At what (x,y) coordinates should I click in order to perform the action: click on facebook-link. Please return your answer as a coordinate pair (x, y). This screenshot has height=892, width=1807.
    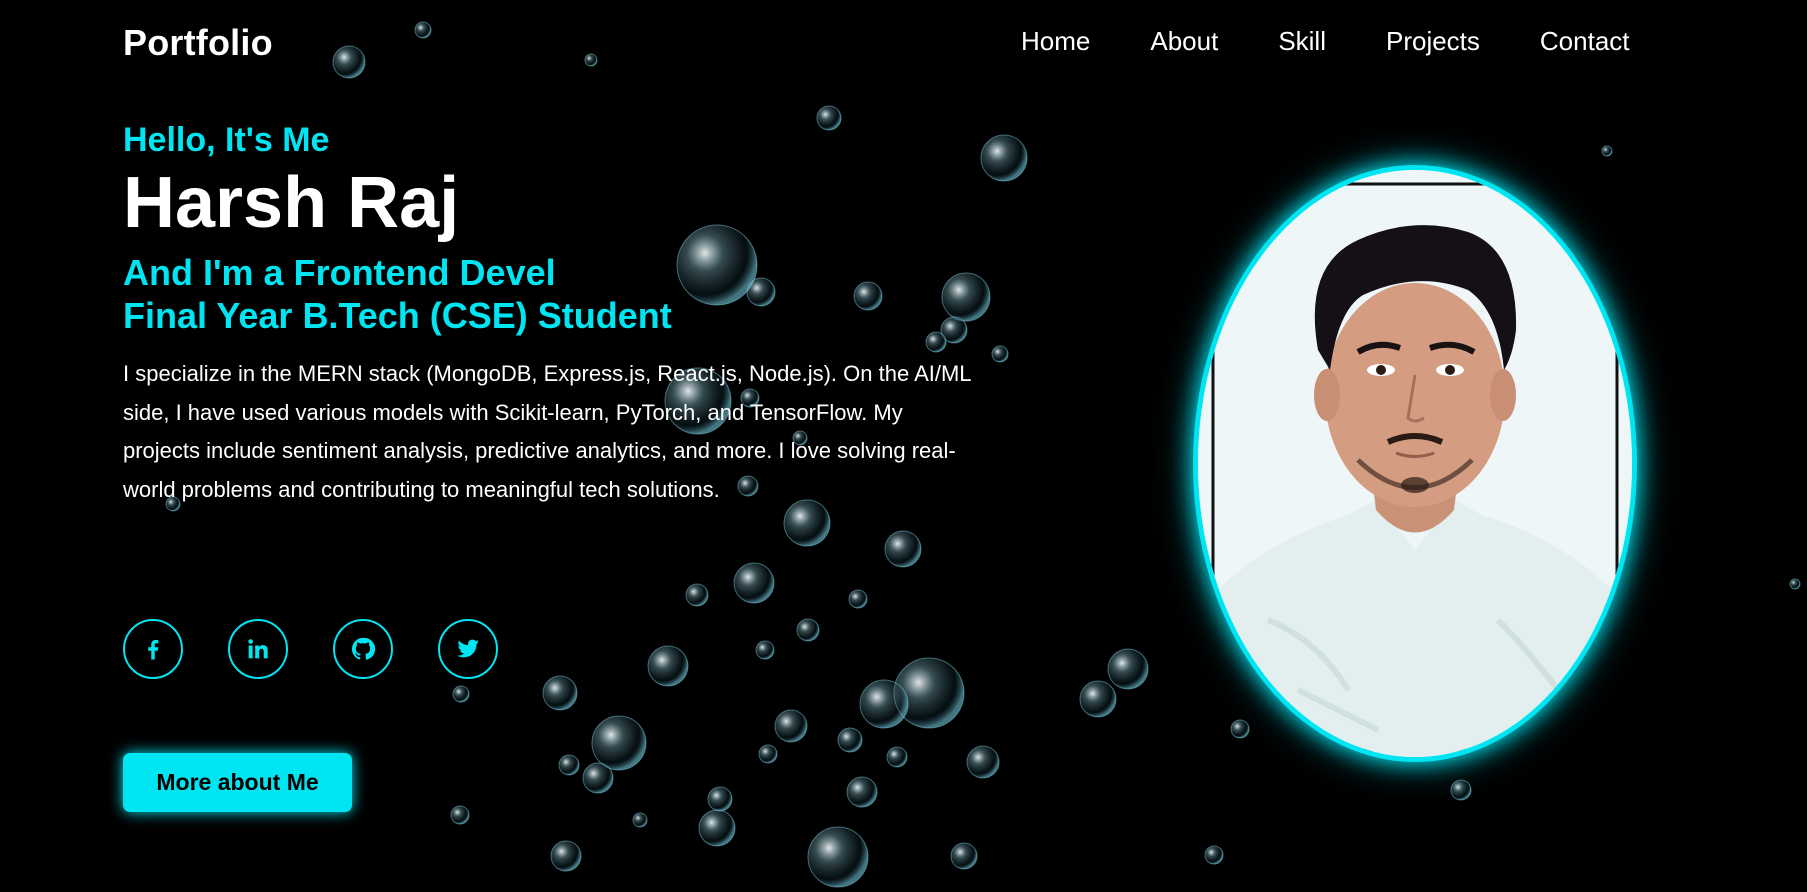
    Looking at the image, I should click on (153, 649).